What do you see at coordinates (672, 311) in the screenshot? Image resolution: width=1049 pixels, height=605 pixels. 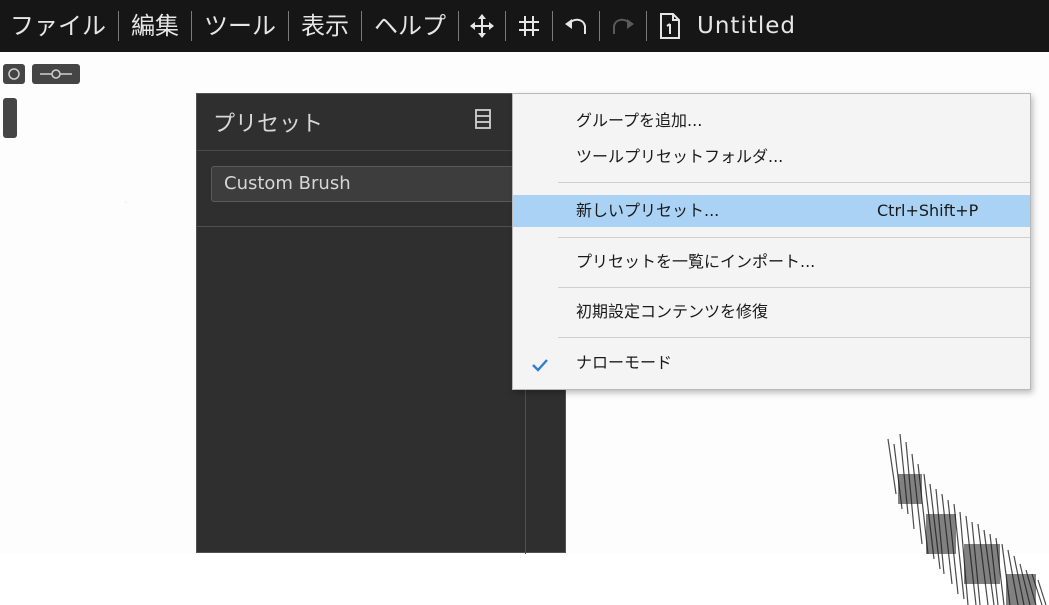 I see `menu-item-label: 初期設定コンテンツを修復` at bounding box center [672, 311].